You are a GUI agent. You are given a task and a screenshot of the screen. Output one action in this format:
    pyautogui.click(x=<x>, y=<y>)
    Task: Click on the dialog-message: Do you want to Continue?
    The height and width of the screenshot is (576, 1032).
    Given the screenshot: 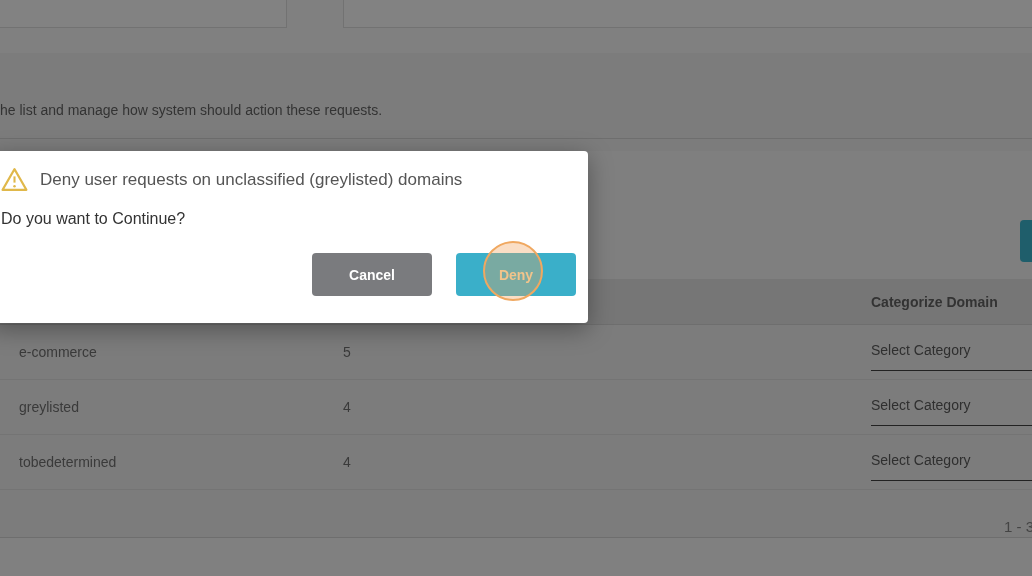 What is the action you would take?
    pyautogui.click(x=93, y=219)
    